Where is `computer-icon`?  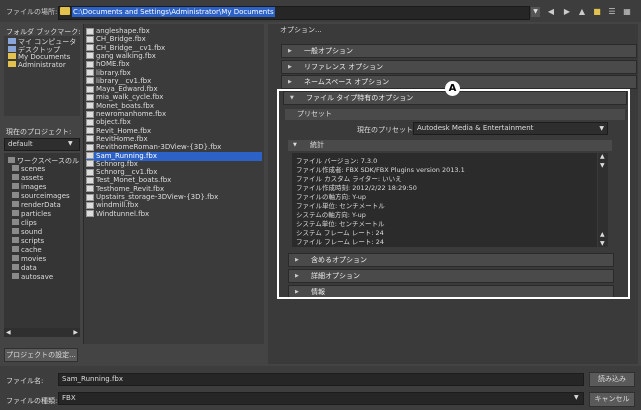 computer-icon is located at coordinates (12, 41).